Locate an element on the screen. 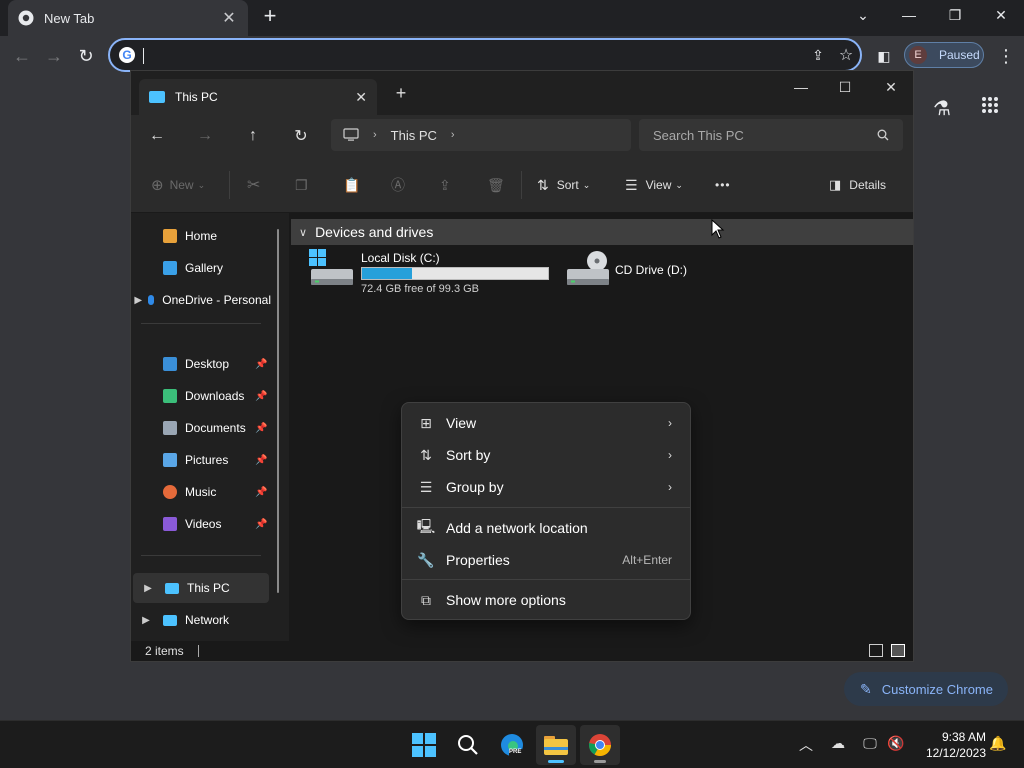 The height and width of the screenshot is (768, 1024). customize-chrome-label: Customize Chrome is located at coordinates (937, 689).